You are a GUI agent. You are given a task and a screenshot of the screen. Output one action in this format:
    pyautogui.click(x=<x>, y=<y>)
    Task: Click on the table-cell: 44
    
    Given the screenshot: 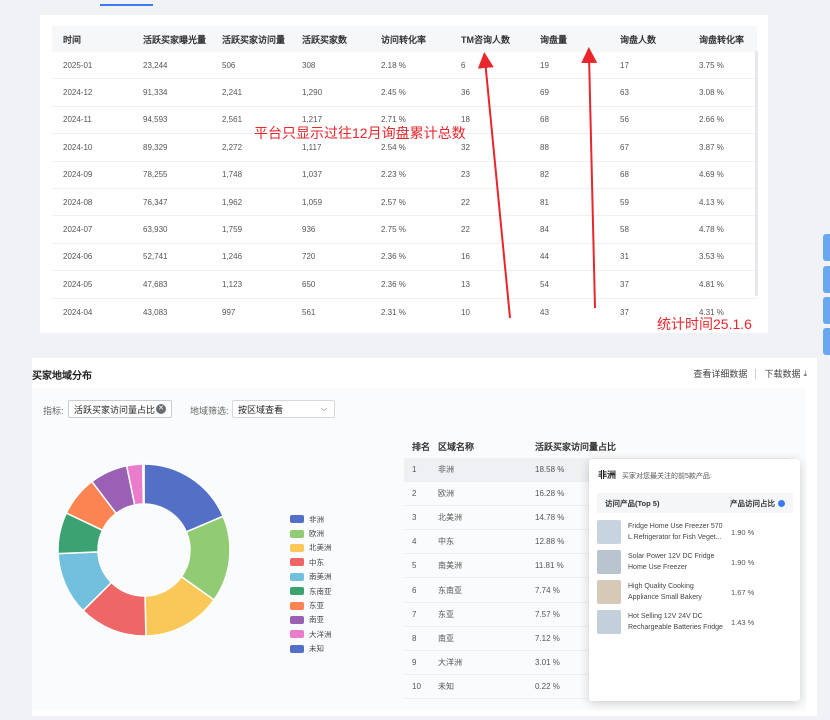 What is the action you would take?
    pyautogui.click(x=544, y=257)
    